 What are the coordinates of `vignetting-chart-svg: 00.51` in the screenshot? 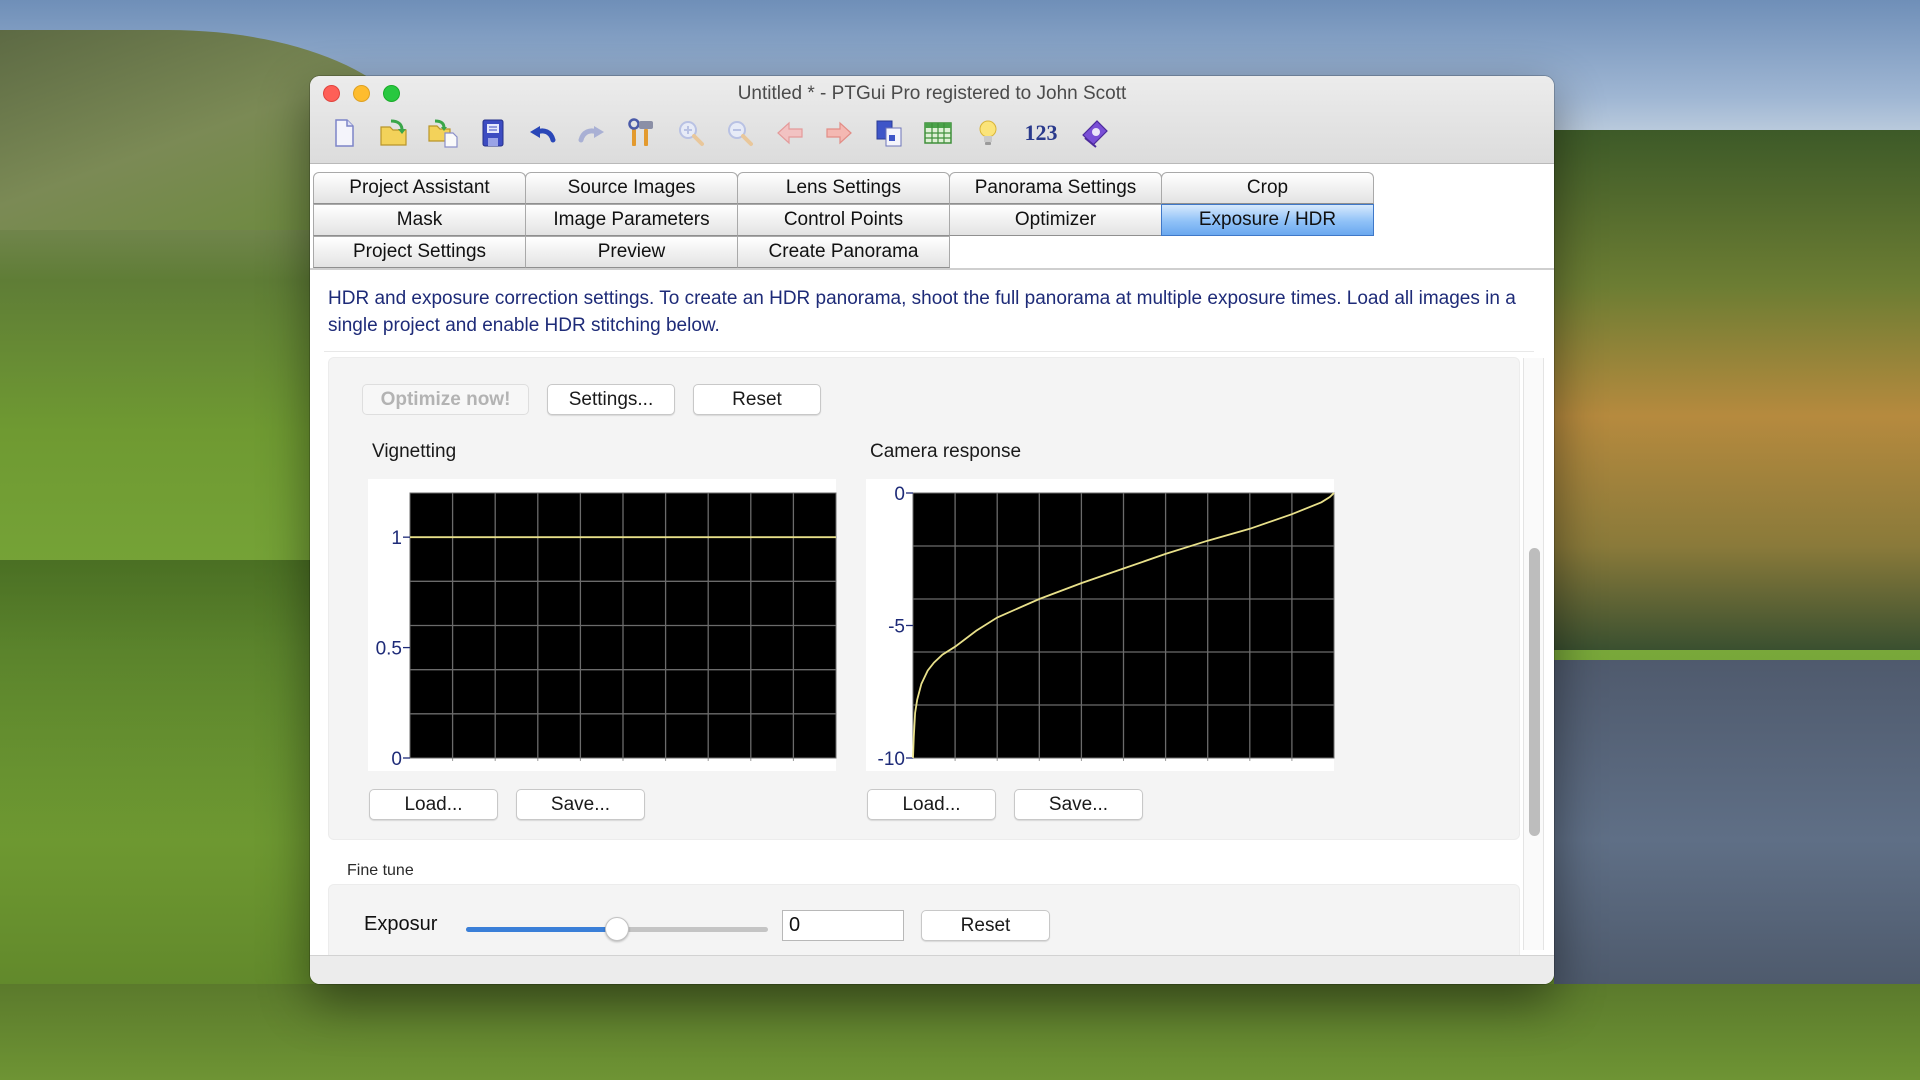 It's located at (606, 631).